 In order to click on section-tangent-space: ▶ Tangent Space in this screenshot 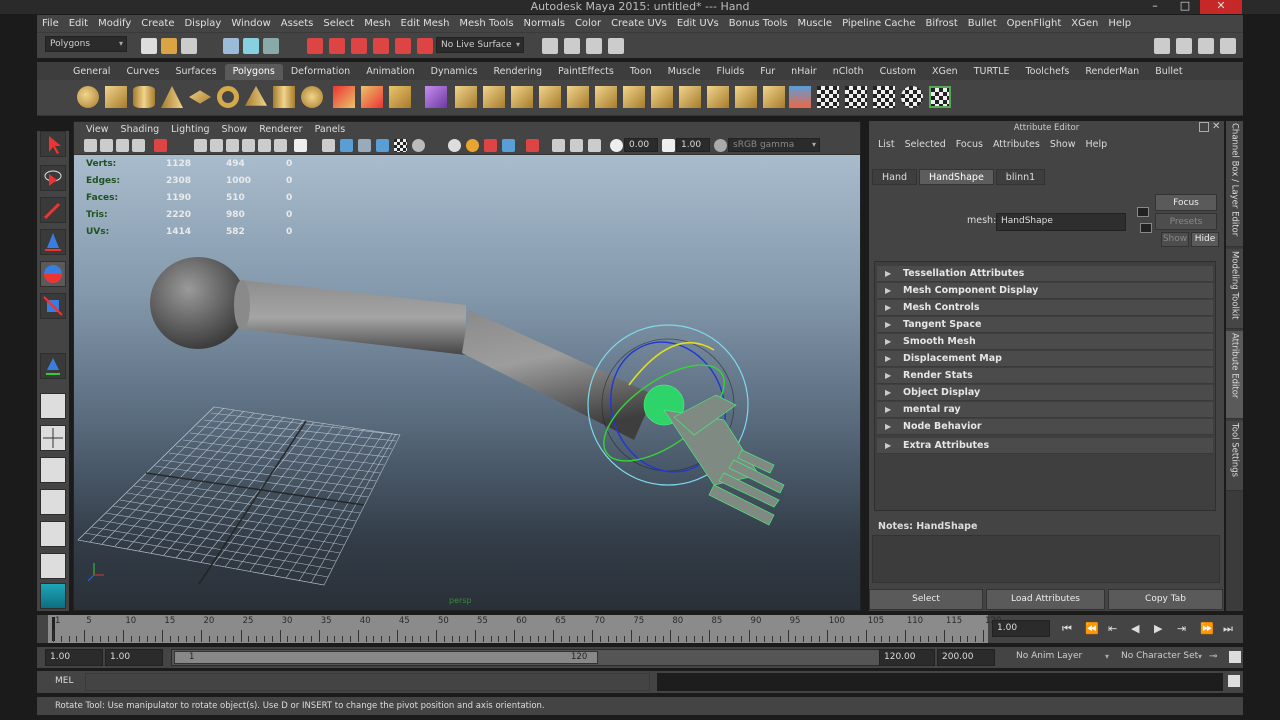, I will do `click(1045, 325)`.